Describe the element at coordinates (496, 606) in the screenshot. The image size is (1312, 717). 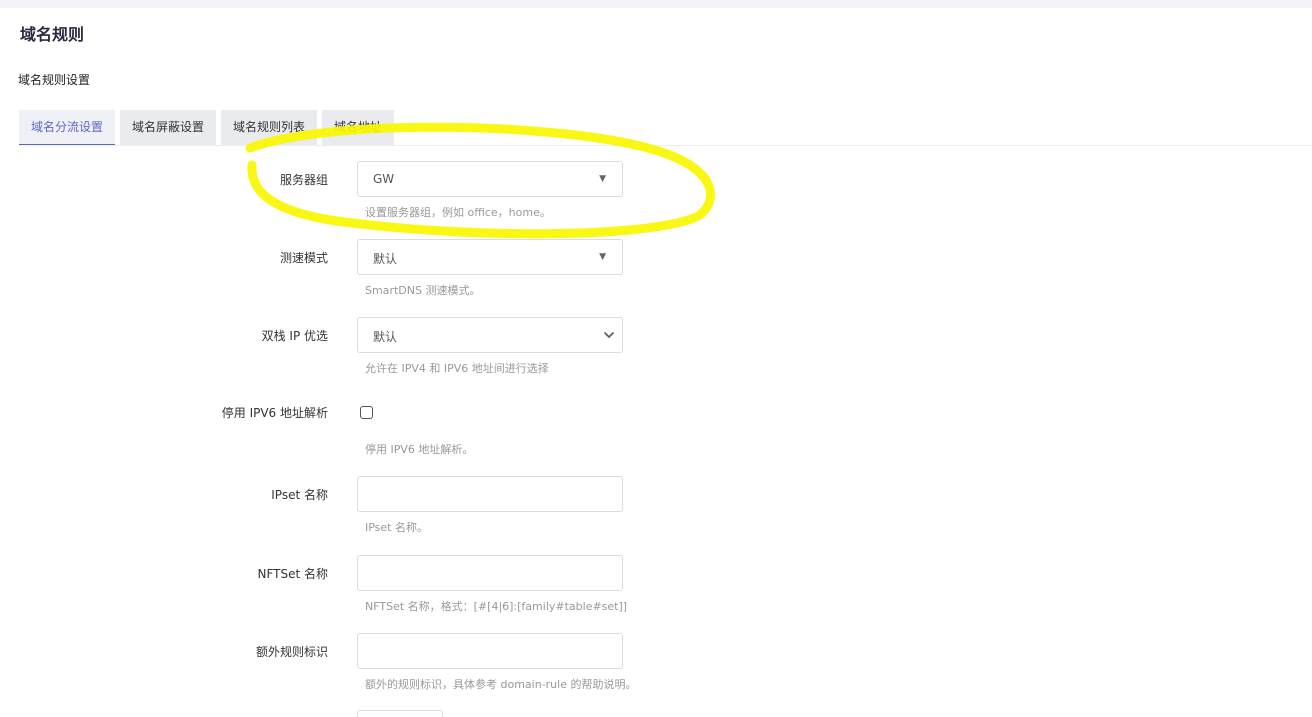
I see `nftset-hint: NFTSet 名称，格式：[#[4|6]:[family#table#set]]` at that location.